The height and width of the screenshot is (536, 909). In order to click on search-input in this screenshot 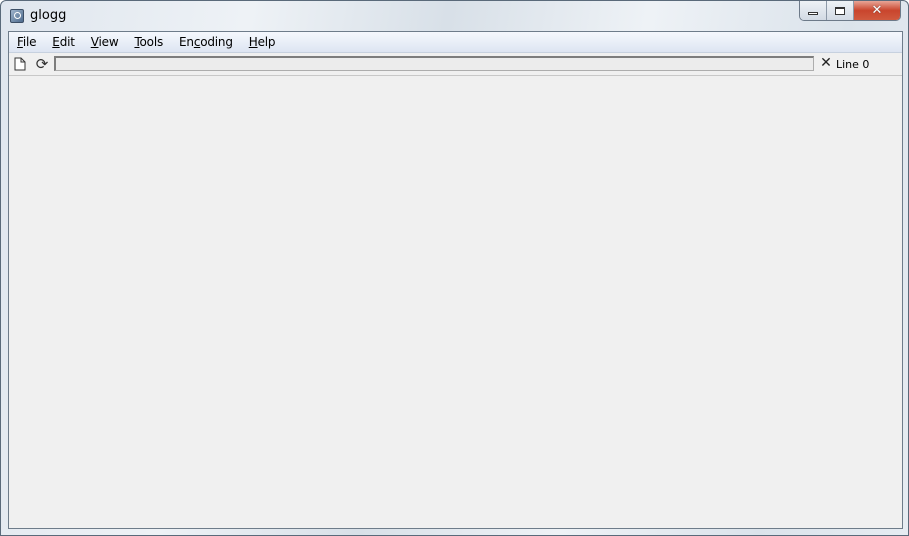, I will do `click(434, 63)`.